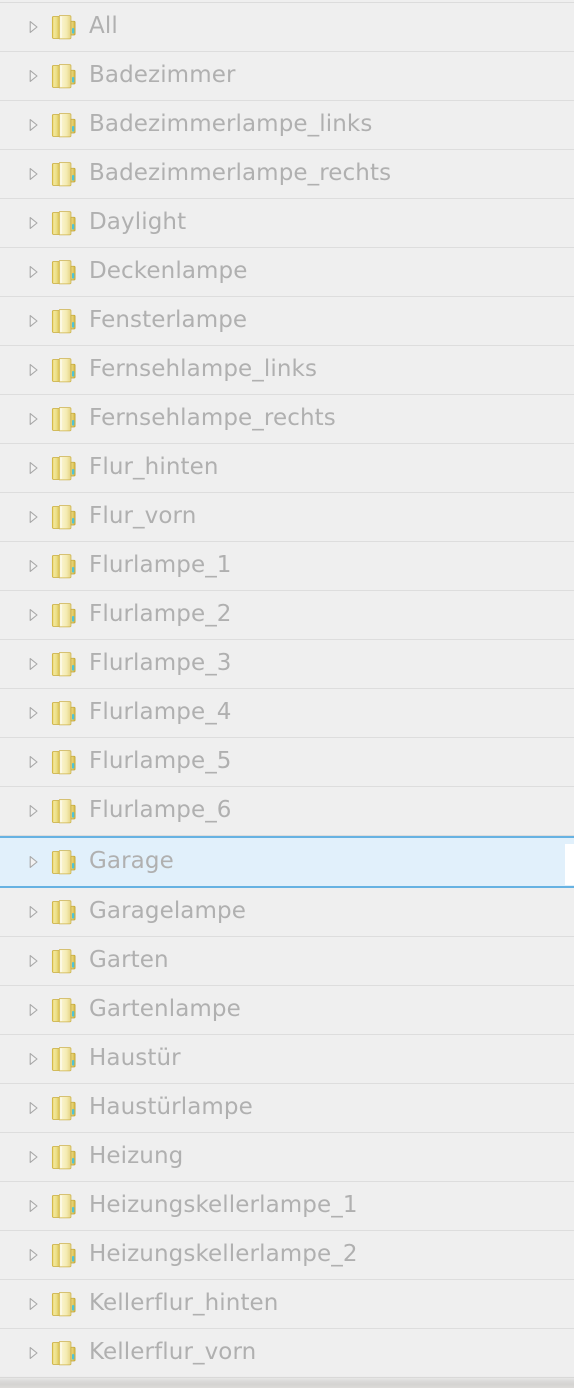 Image resolution: width=574 pixels, height=1388 pixels. What do you see at coordinates (223, 1253) in the screenshot?
I see `tree-row-label: Heizungskellerlampe_2` at bounding box center [223, 1253].